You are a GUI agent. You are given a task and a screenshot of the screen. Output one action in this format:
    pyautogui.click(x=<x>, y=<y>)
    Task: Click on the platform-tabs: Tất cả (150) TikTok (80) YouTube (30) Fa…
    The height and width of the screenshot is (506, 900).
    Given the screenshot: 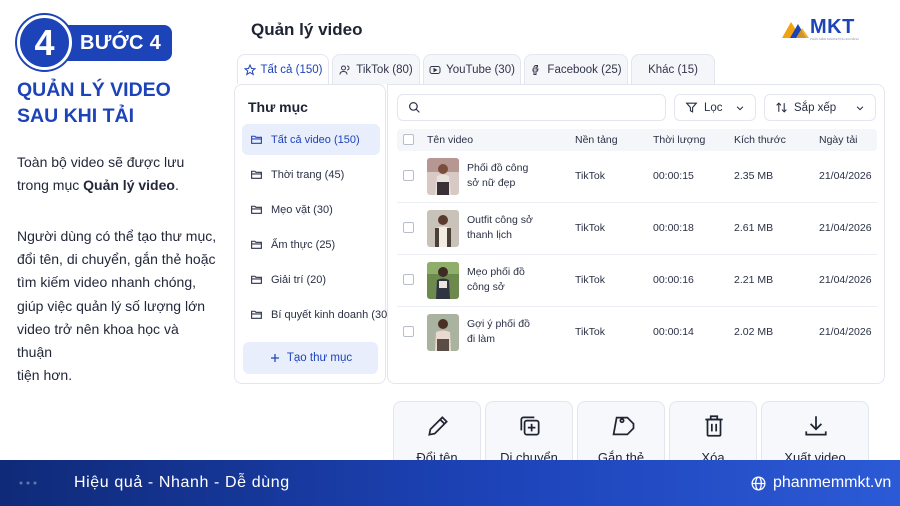 What is the action you would take?
    pyautogui.click(x=477, y=69)
    